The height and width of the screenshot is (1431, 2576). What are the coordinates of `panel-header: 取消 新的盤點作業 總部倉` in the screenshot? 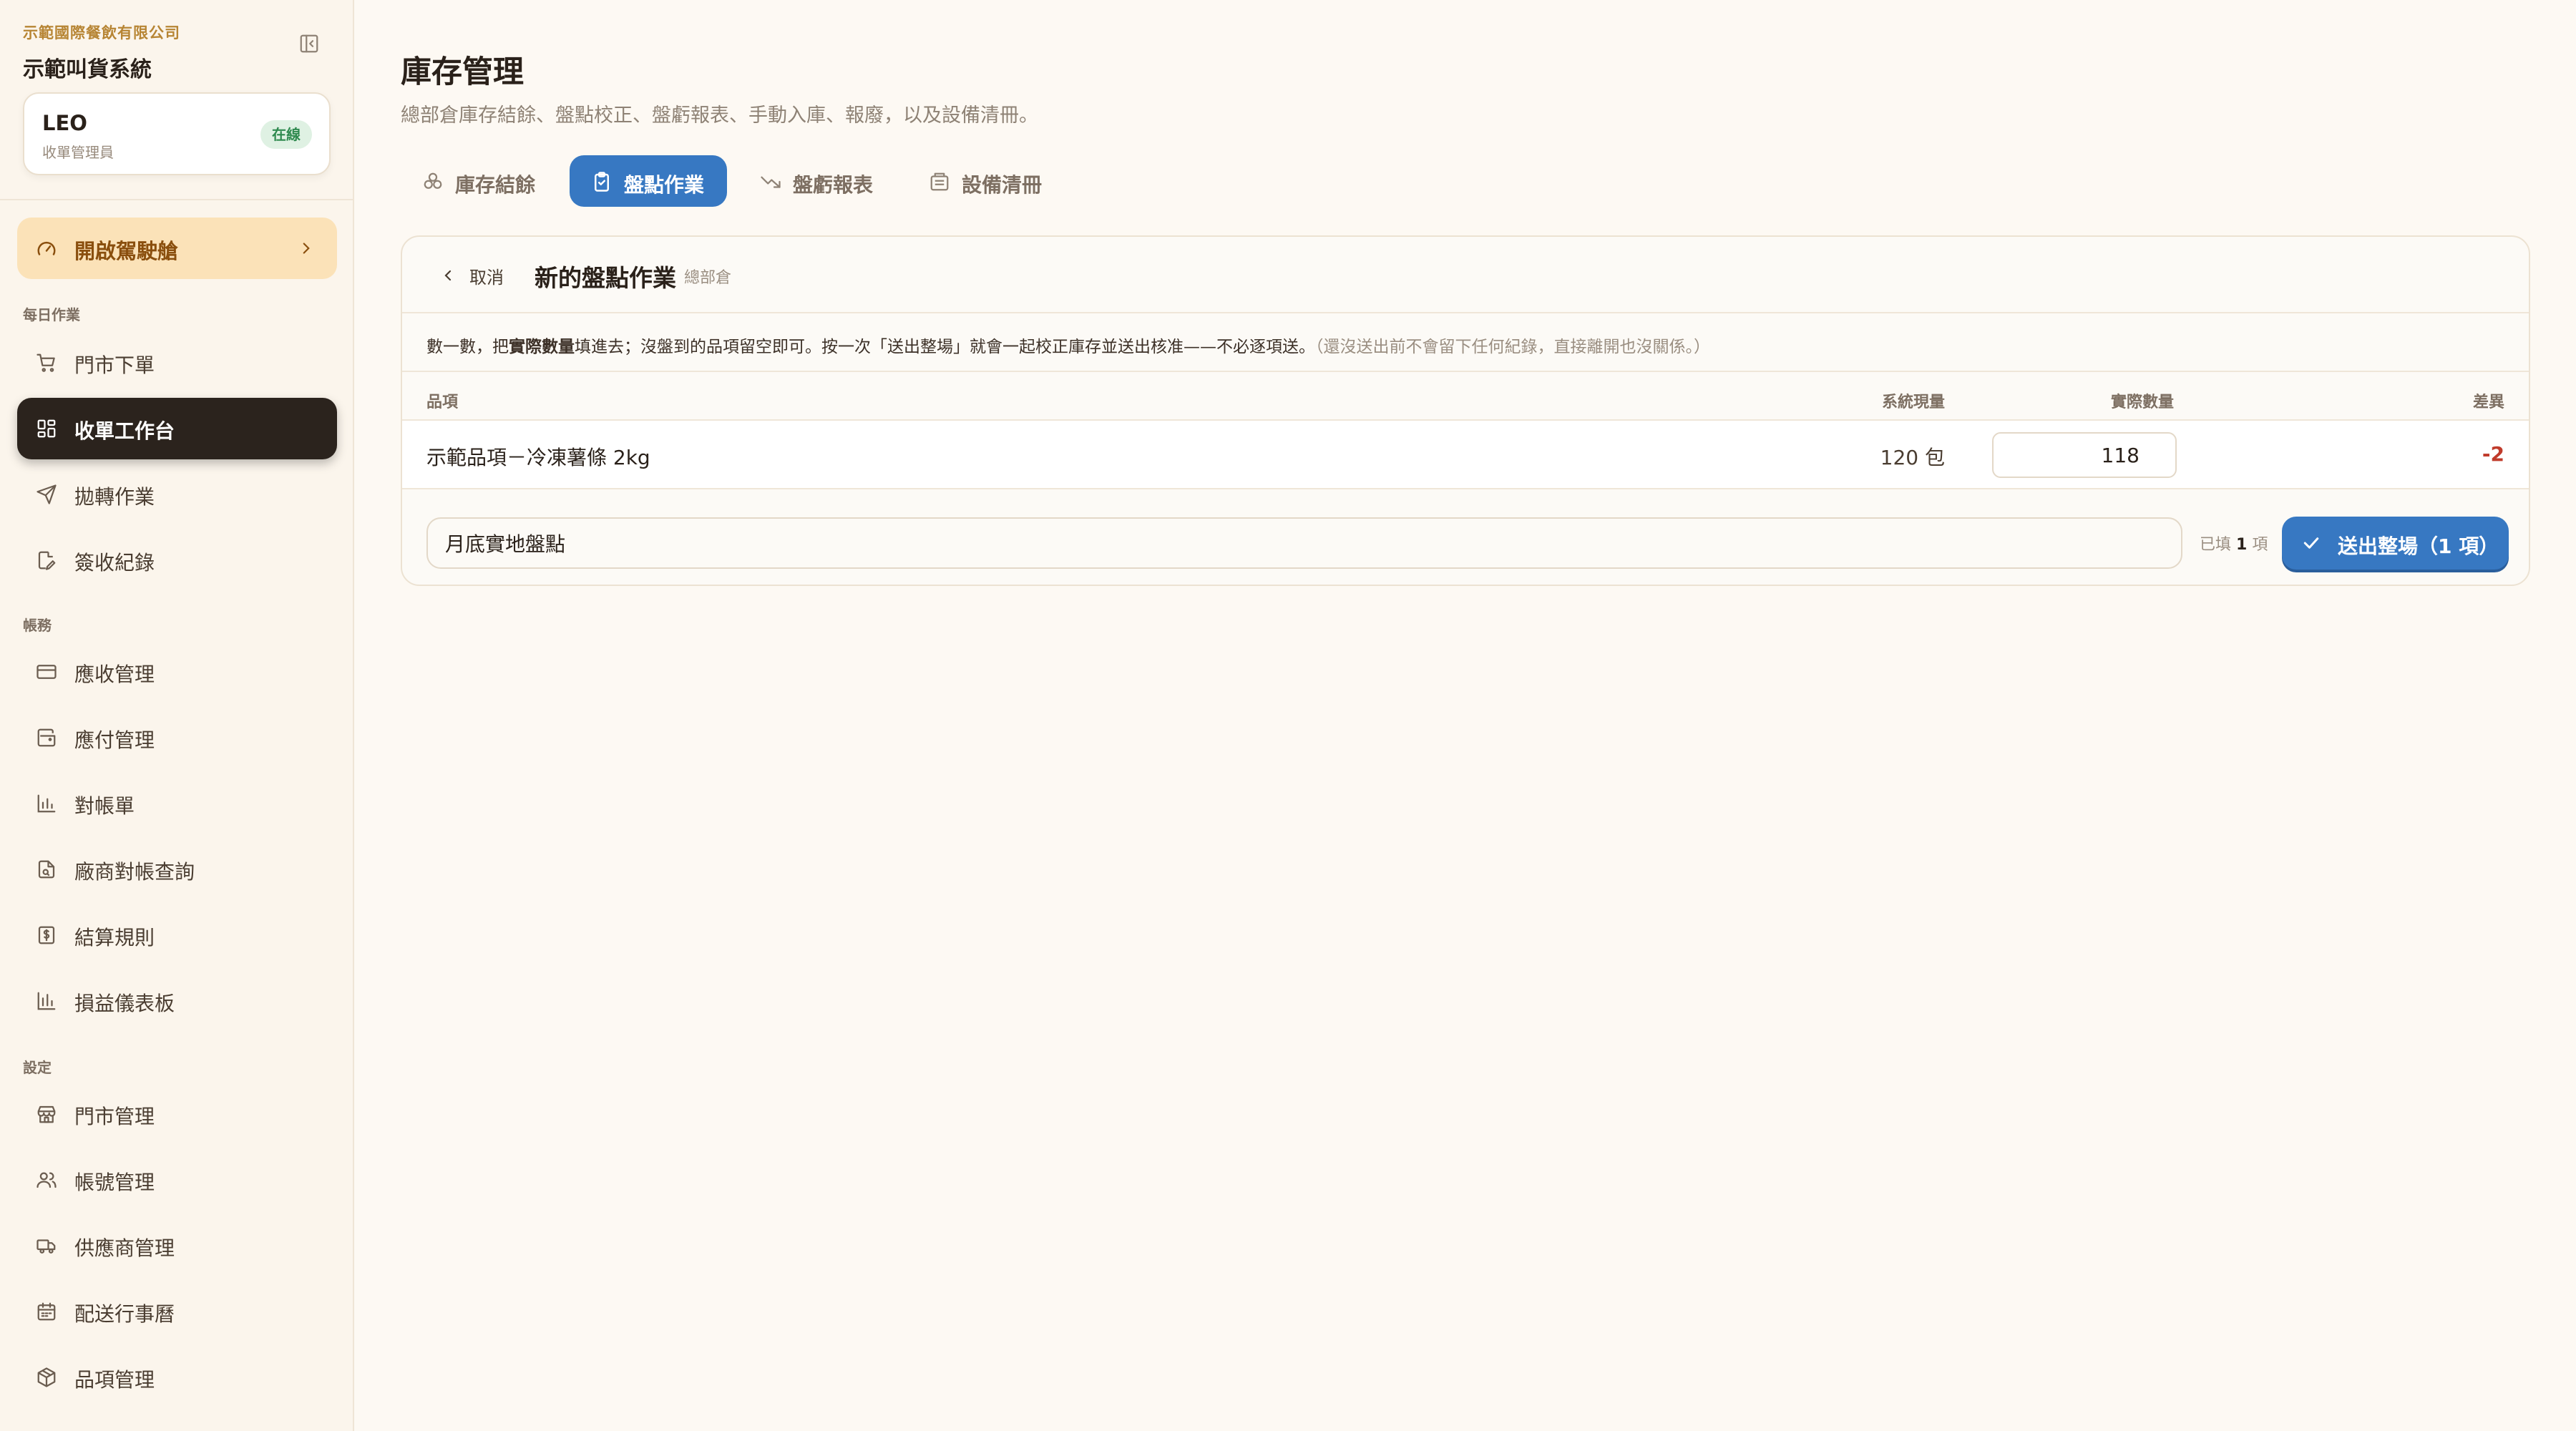 It's located at (1465, 275).